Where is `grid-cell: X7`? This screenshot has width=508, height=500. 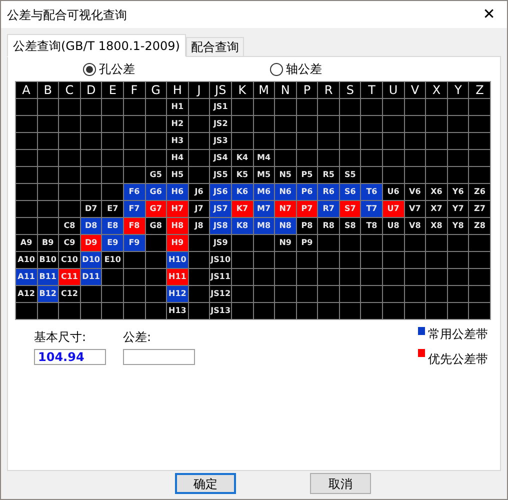 grid-cell: X7 is located at coordinates (436, 209).